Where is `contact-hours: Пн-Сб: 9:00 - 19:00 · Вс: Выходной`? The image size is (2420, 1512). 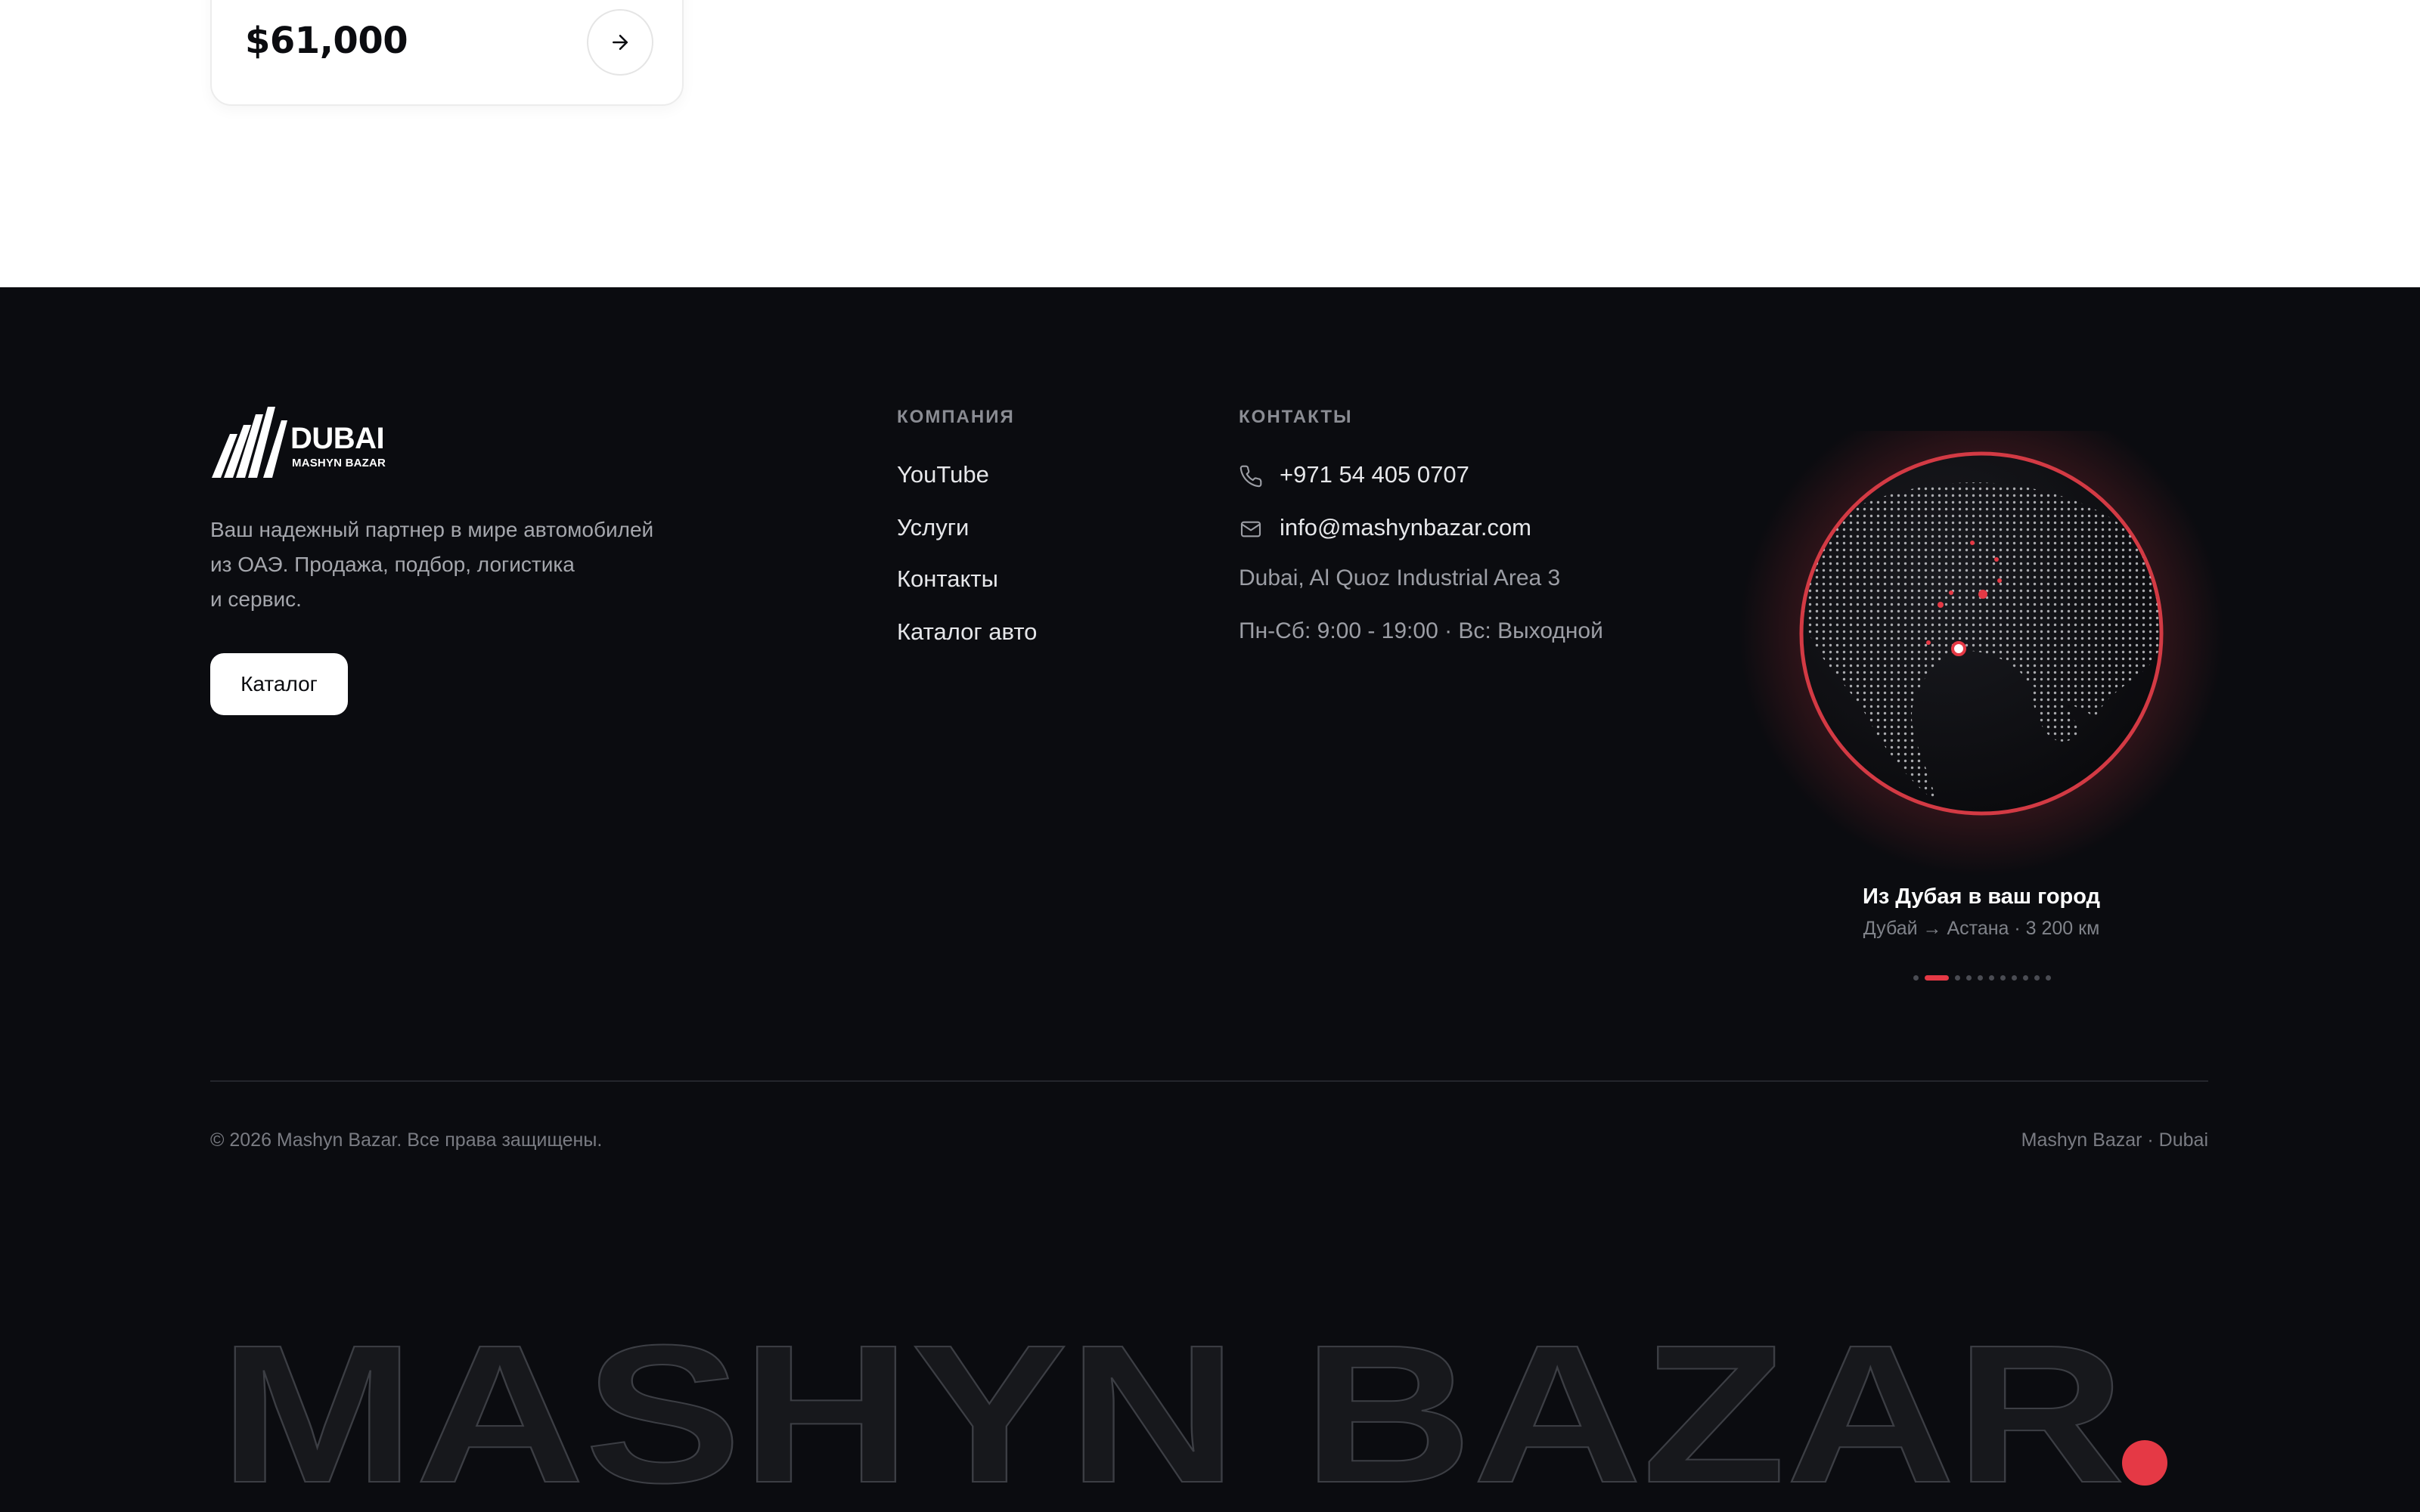 contact-hours: Пн-Сб: 9:00 - 19:00 · Вс: Выходной is located at coordinates (1421, 631).